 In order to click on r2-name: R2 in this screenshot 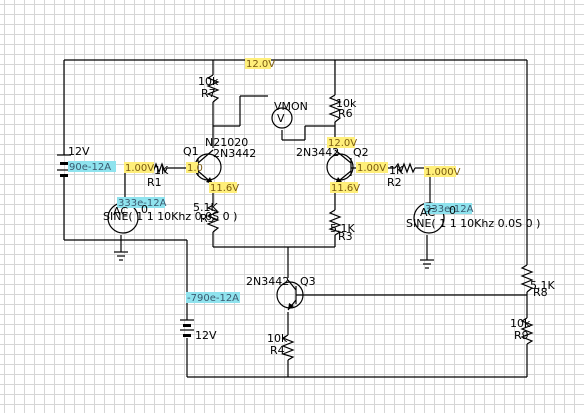, I will do `click(394, 182)`.